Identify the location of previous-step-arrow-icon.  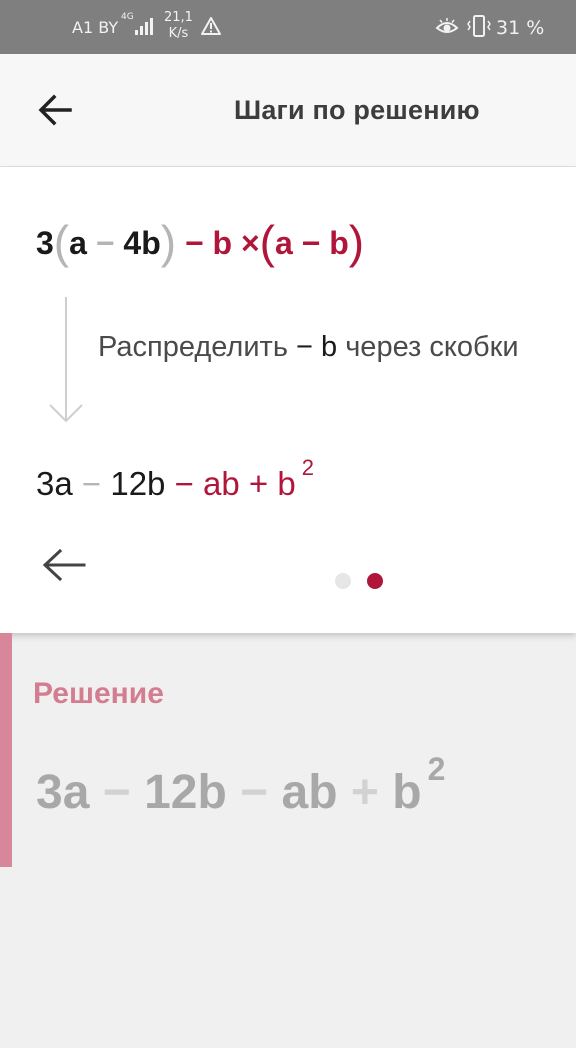
(64, 565).